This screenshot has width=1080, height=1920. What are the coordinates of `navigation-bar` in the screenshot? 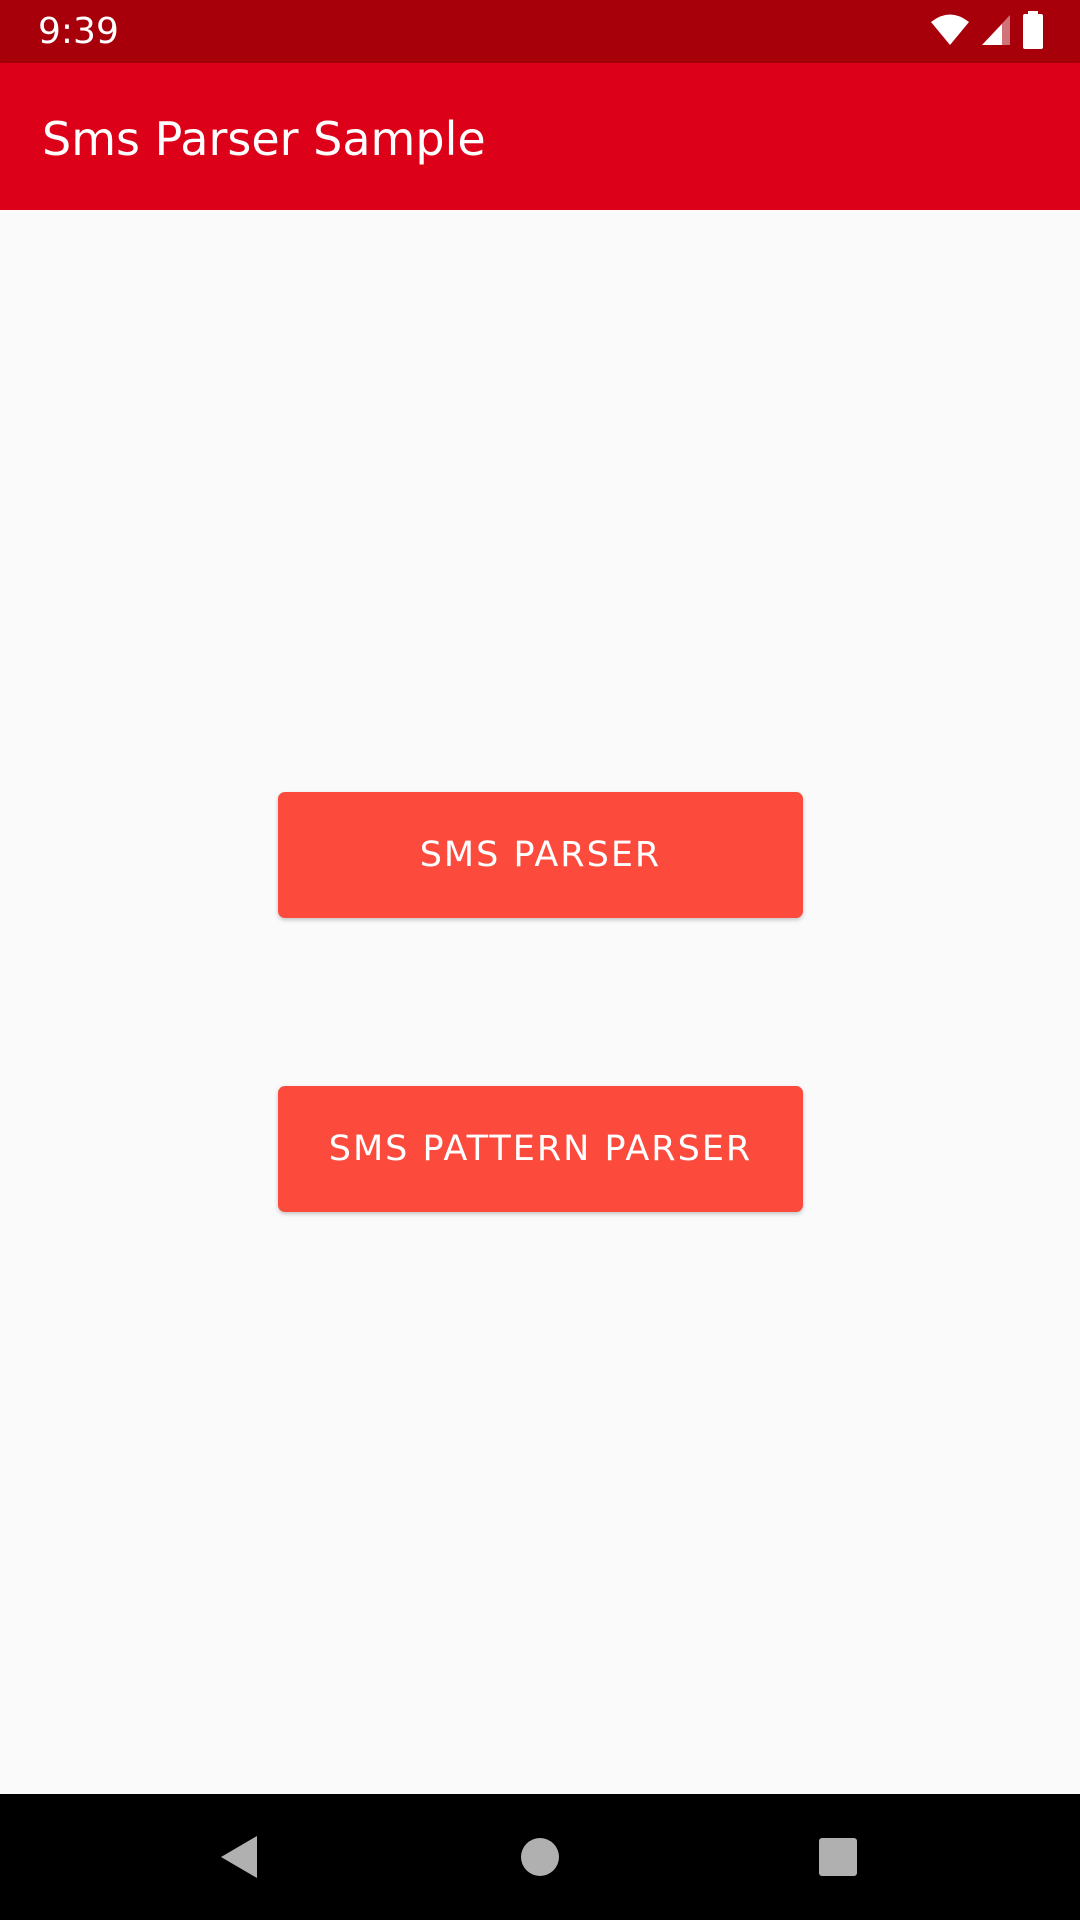 It's located at (540, 1857).